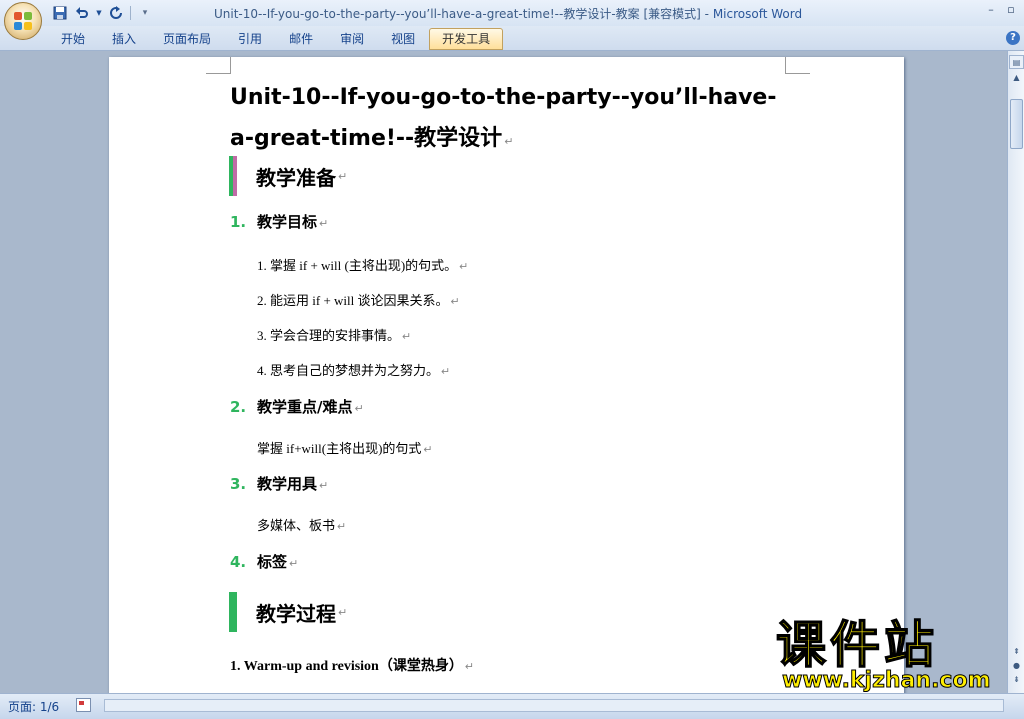 Image resolution: width=1024 pixels, height=719 pixels. Describe the element at coordinates (1016, 680) in the screenshot. I see `next-page-icon: ⇟` at that location.